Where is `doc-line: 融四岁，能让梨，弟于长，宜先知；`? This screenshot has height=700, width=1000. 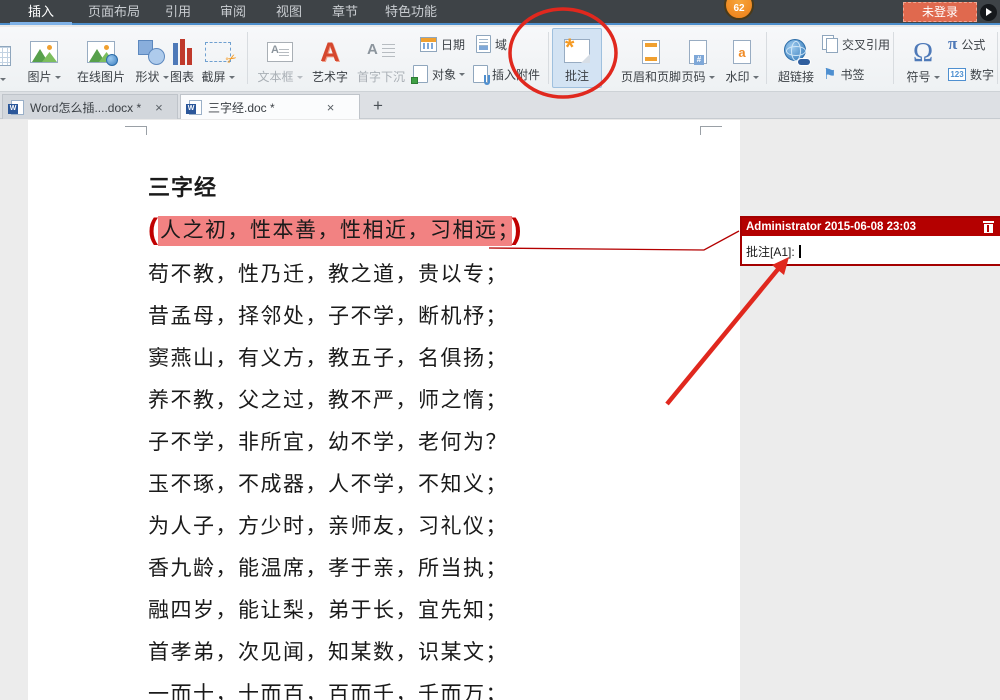
doc-line: 融四岁，能让梨，弟于长，宜先知； is located at coordinates (328, 610).